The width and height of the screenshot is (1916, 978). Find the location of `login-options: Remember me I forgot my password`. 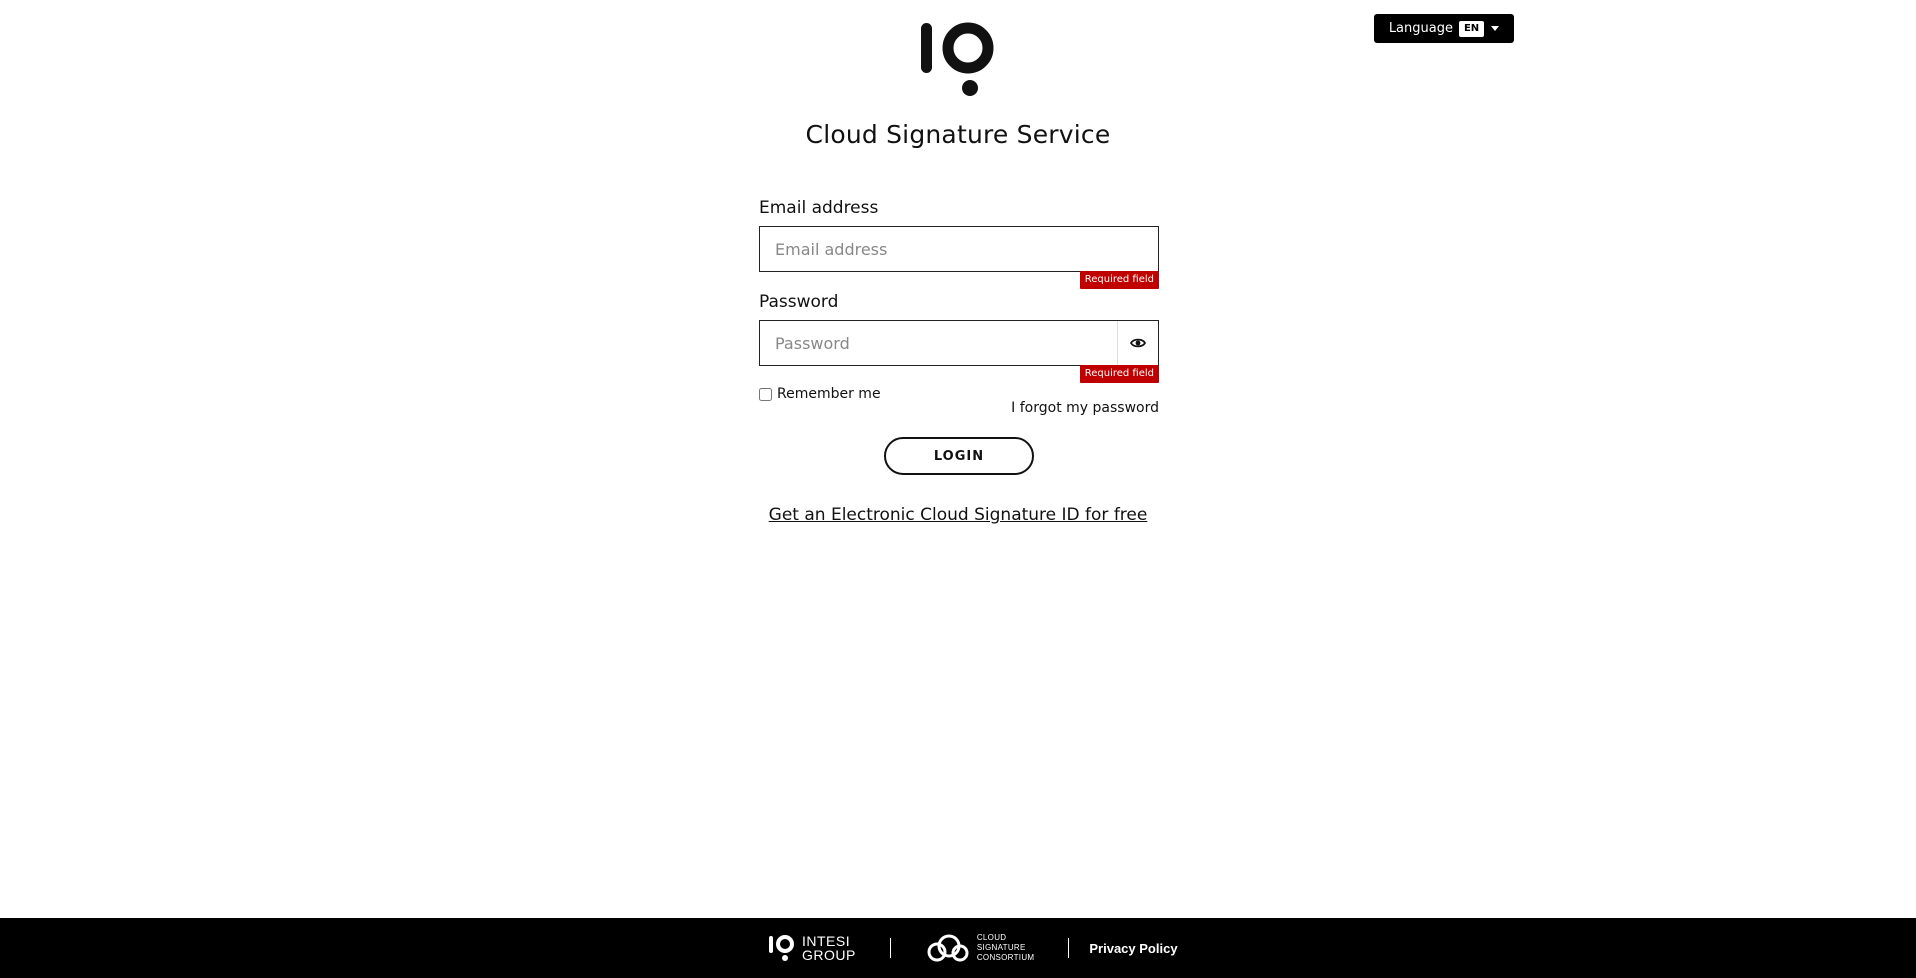

login-options: Remember me I forgot my password is located at coordinates (959, 406).